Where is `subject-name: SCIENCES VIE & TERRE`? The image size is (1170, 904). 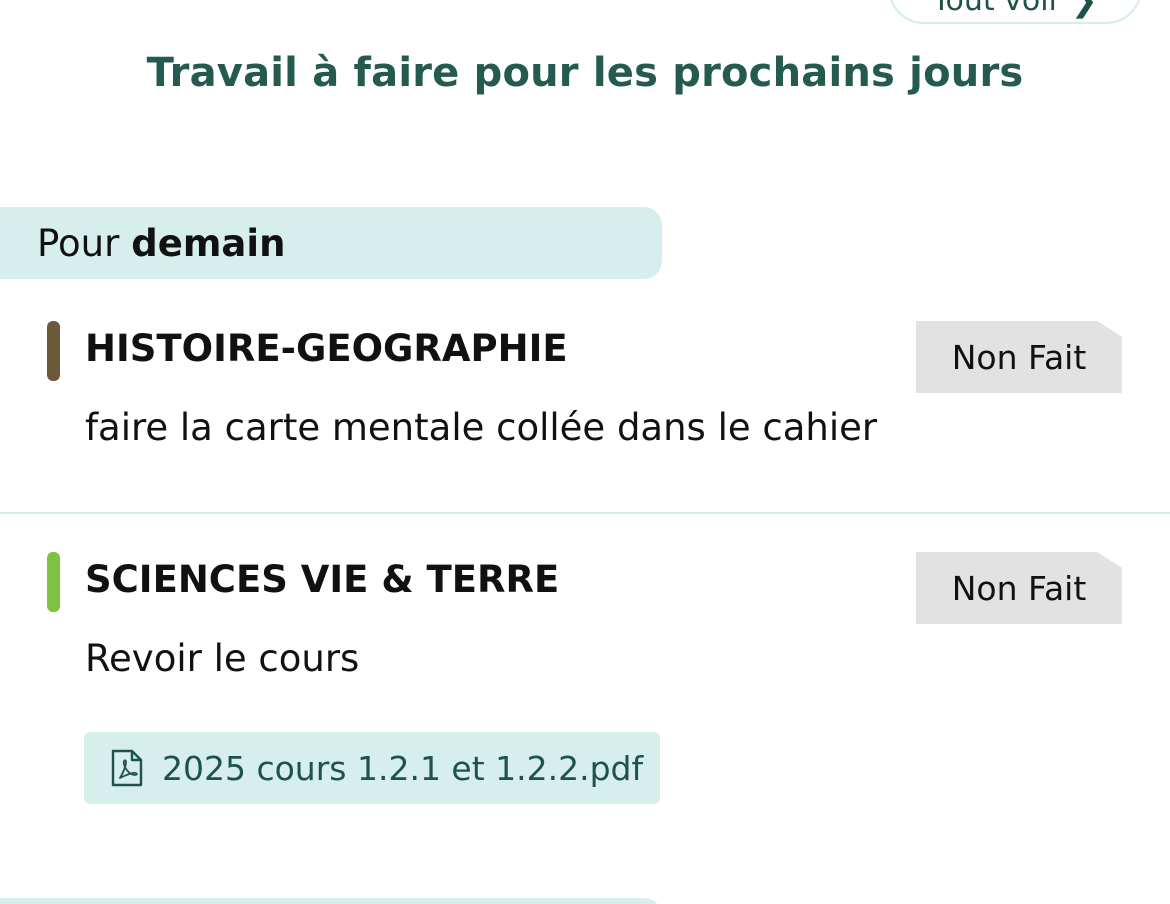 subject-name: SCIENCES VIE & TERRE is located at coordinates (322, 579).